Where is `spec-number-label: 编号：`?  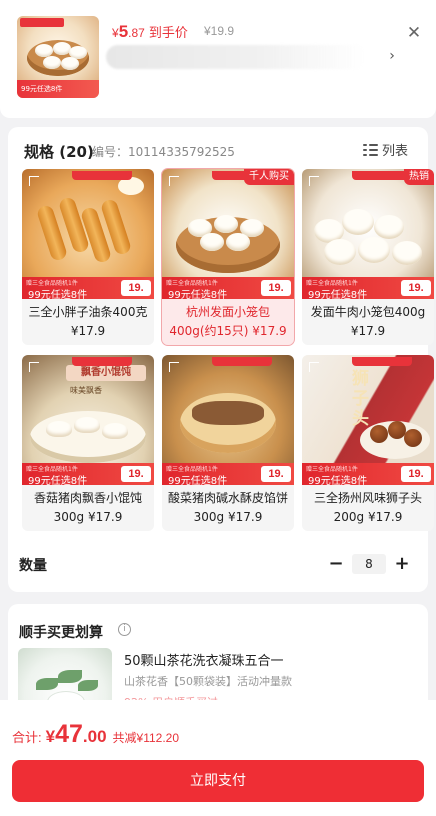
spec-number-label: 编号： is located at coordinates (110, 152).